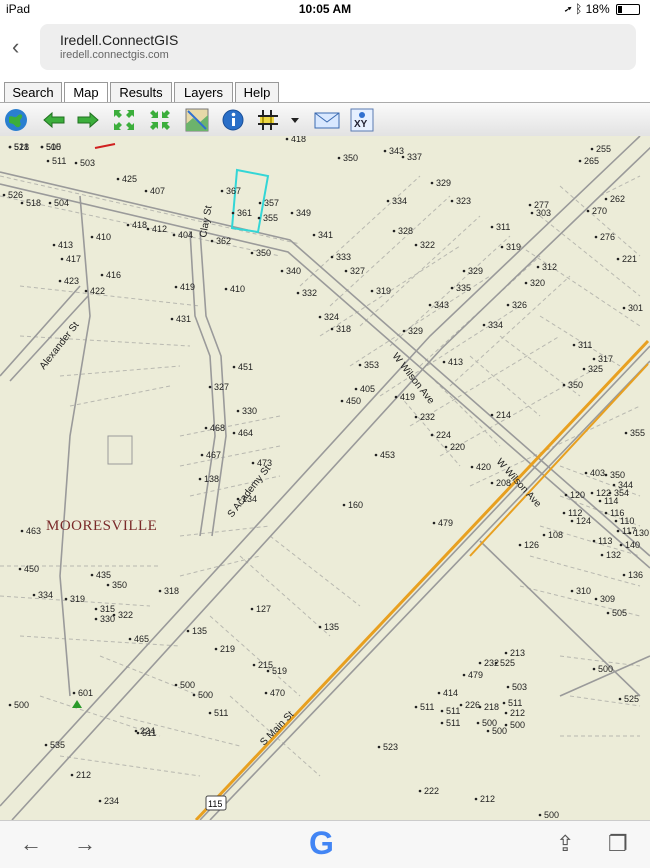 The image size is (650, 868). What do you see at coordinates (327, 120) in the screenshot?
I see `mail-icon` at bounding box center [327, 120].